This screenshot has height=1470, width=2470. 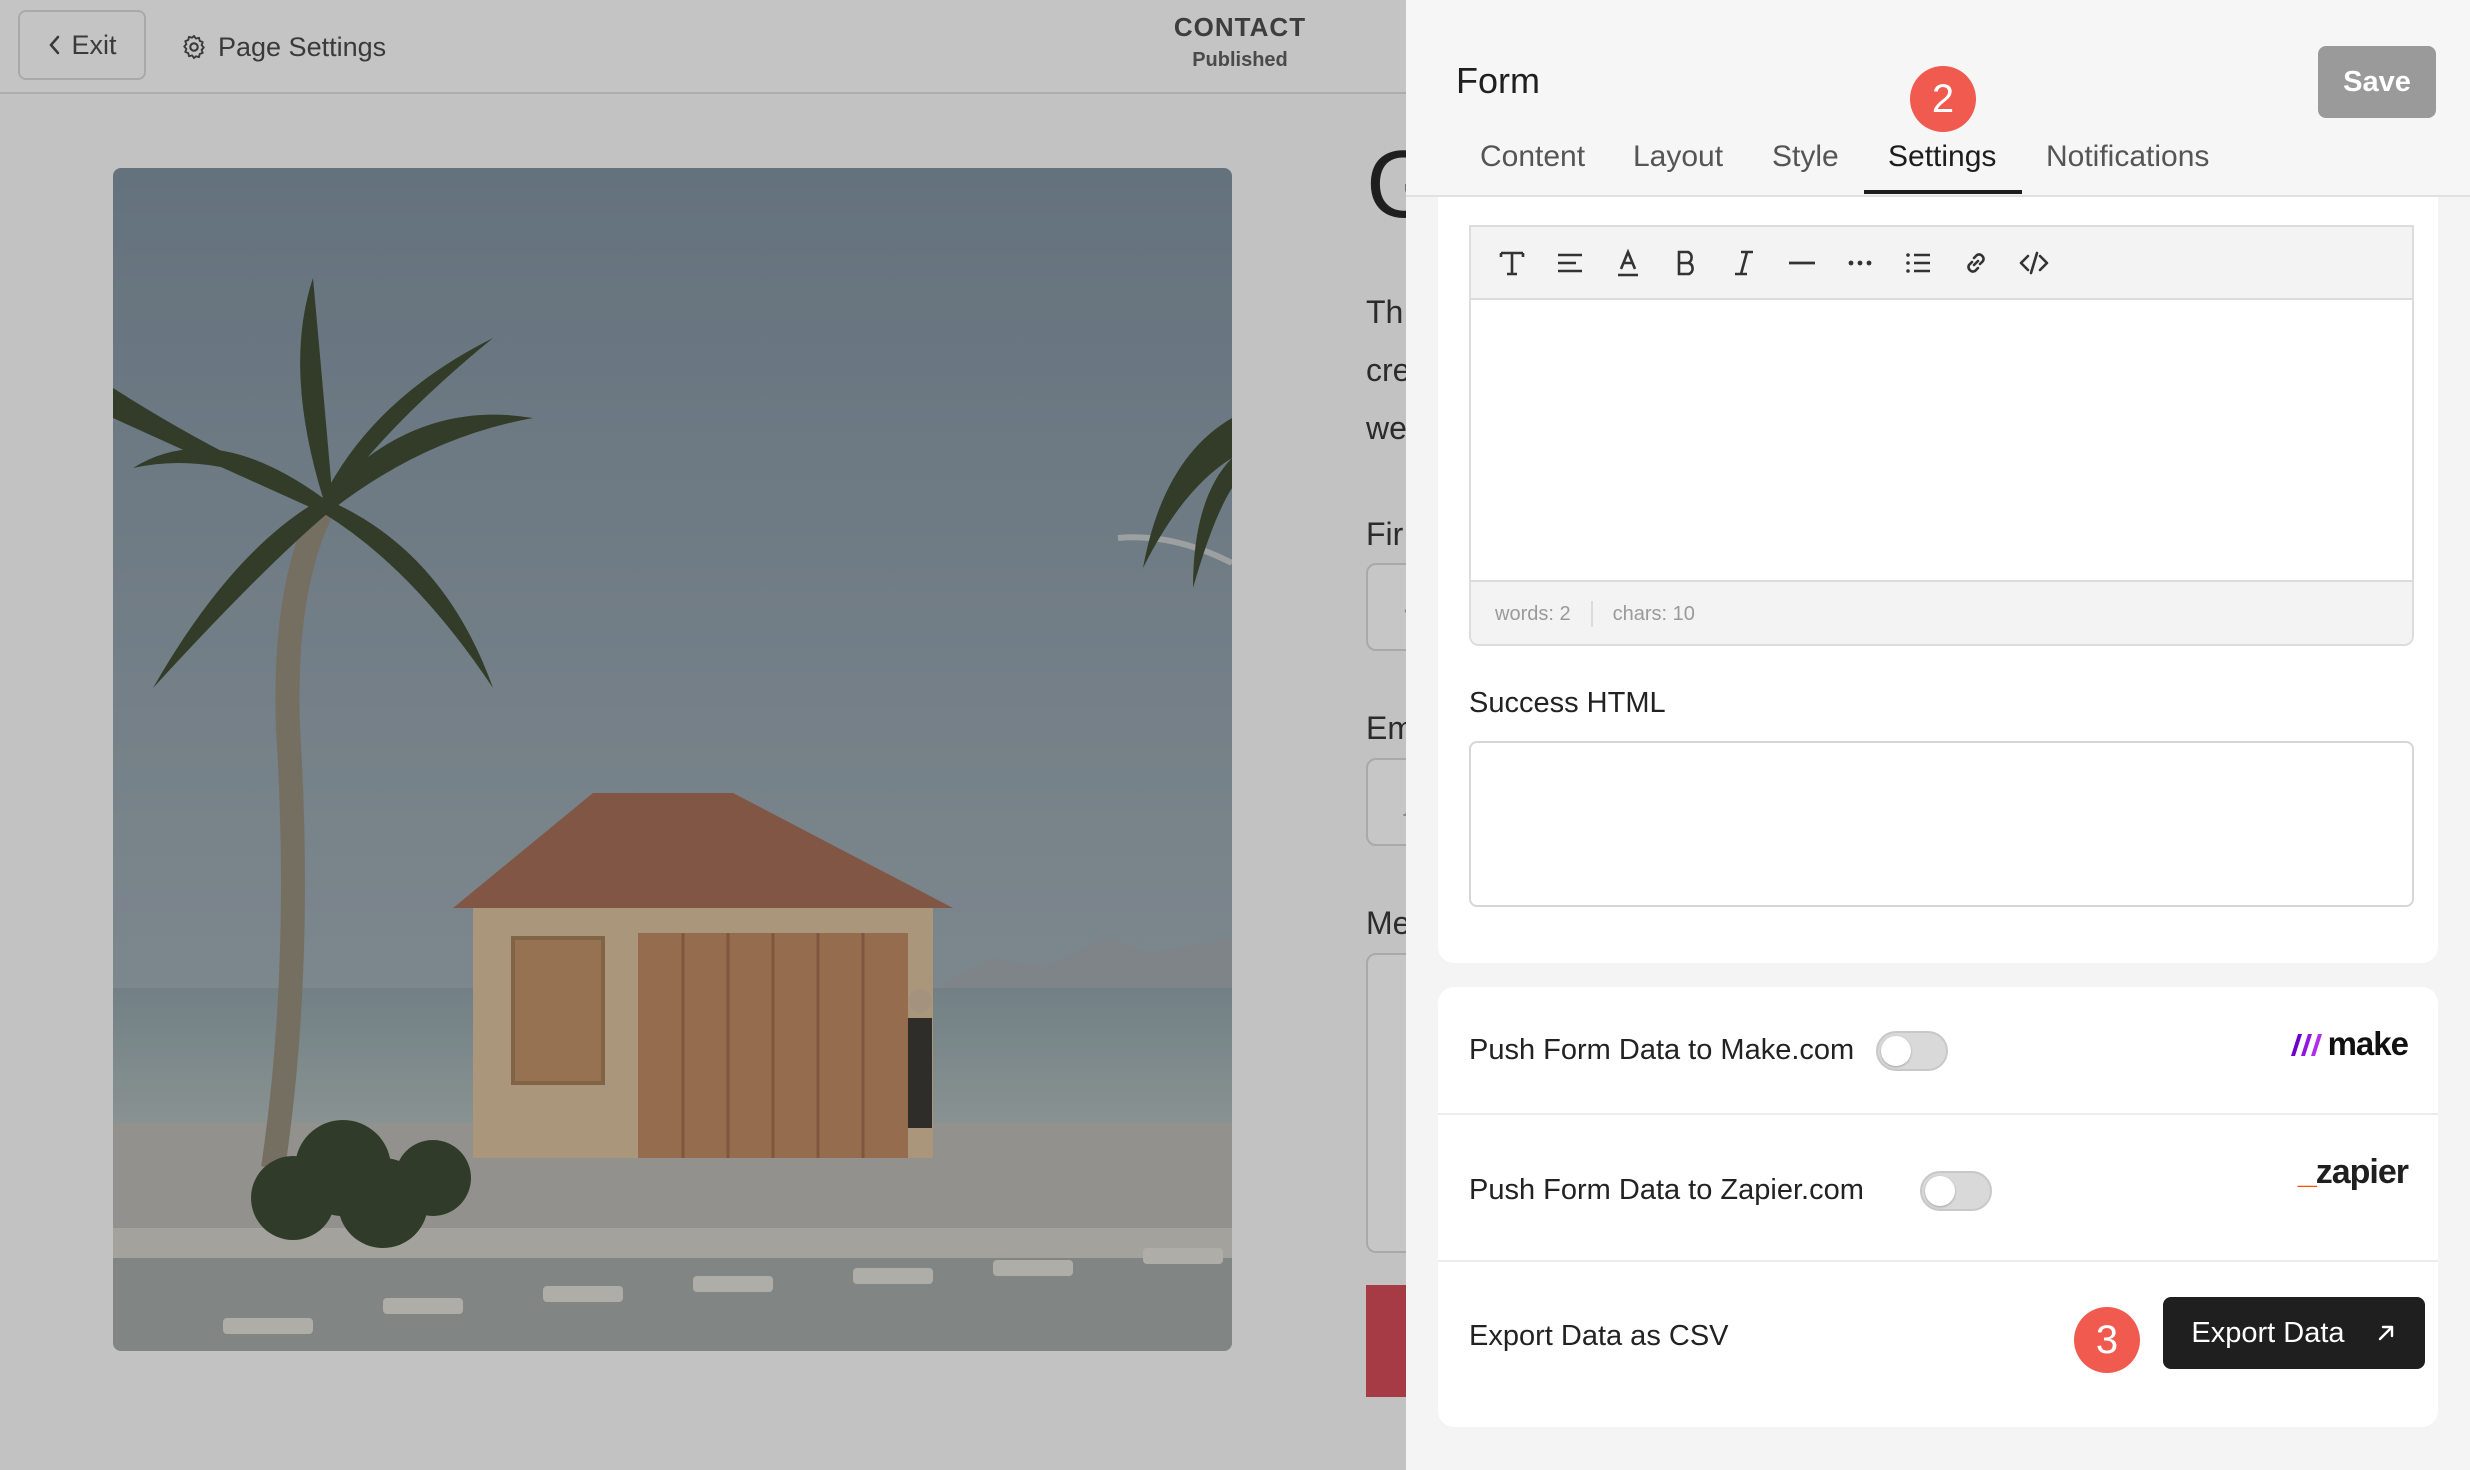 What do you see at coordinates (1938, 1344) in the screenshot?
I see `export-row: Export Data as CSV 3 Export Data` at bounding box center [1938, 1344].